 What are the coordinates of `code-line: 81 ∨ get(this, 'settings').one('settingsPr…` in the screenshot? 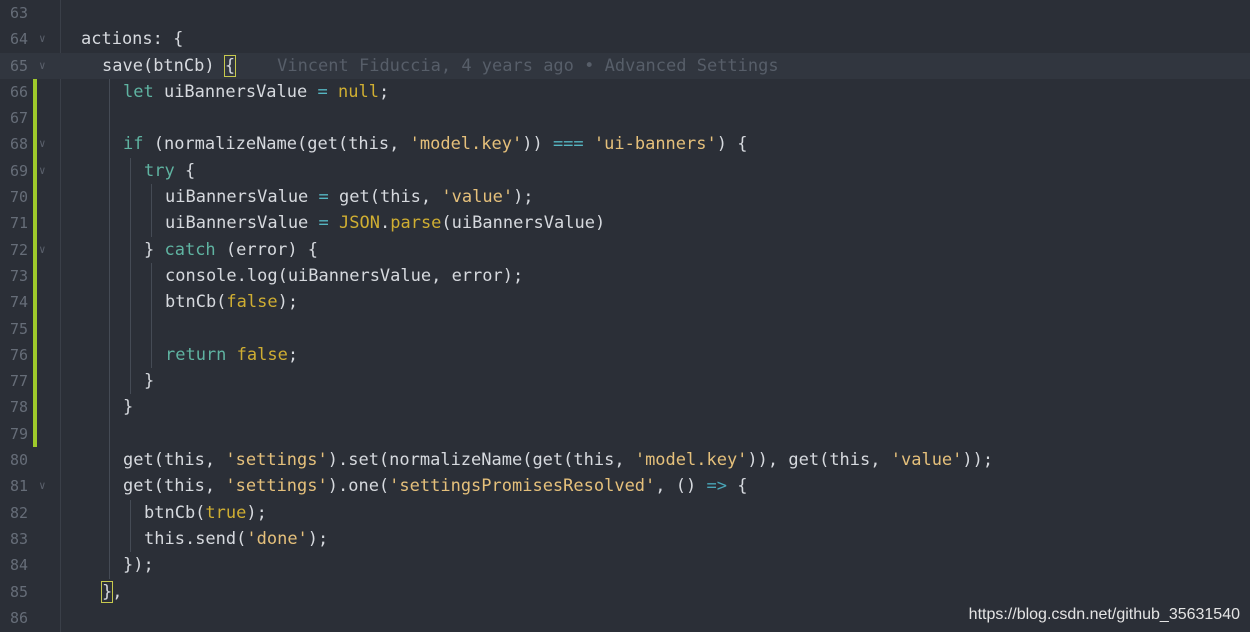 It's located at (625, 486).